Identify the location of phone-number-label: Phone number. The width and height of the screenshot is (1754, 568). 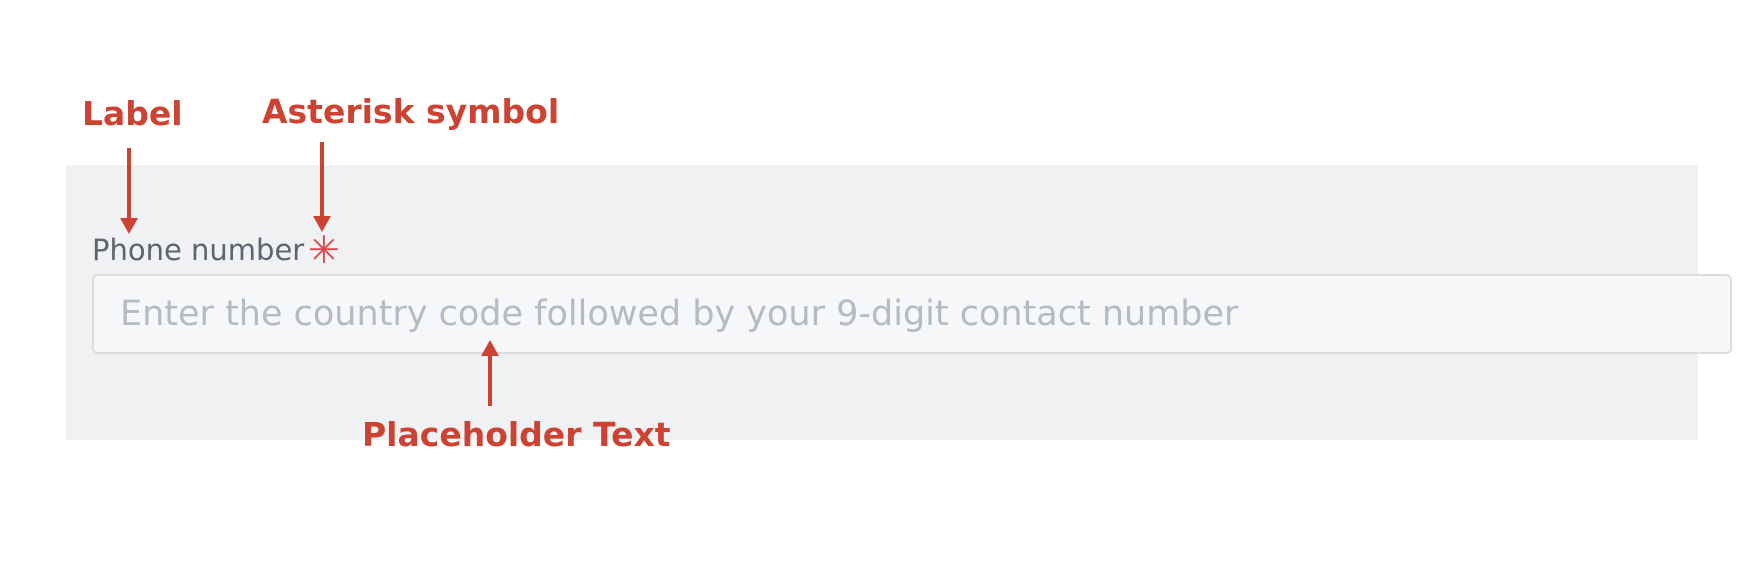
(198, 250).